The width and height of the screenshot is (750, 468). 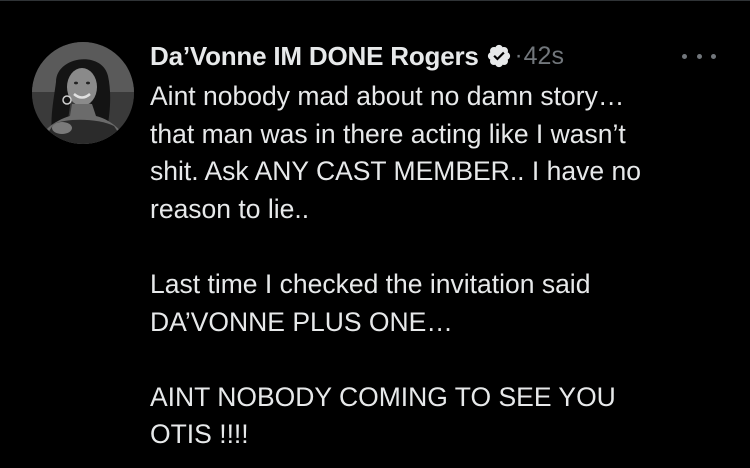 What do you see at coordinates (440, 416) in the screenshot?
I see `tweet-paragraph: AINT NOBODY COMING TO SEE YOU OTIS !!!!` at bounding box center [440, 416].